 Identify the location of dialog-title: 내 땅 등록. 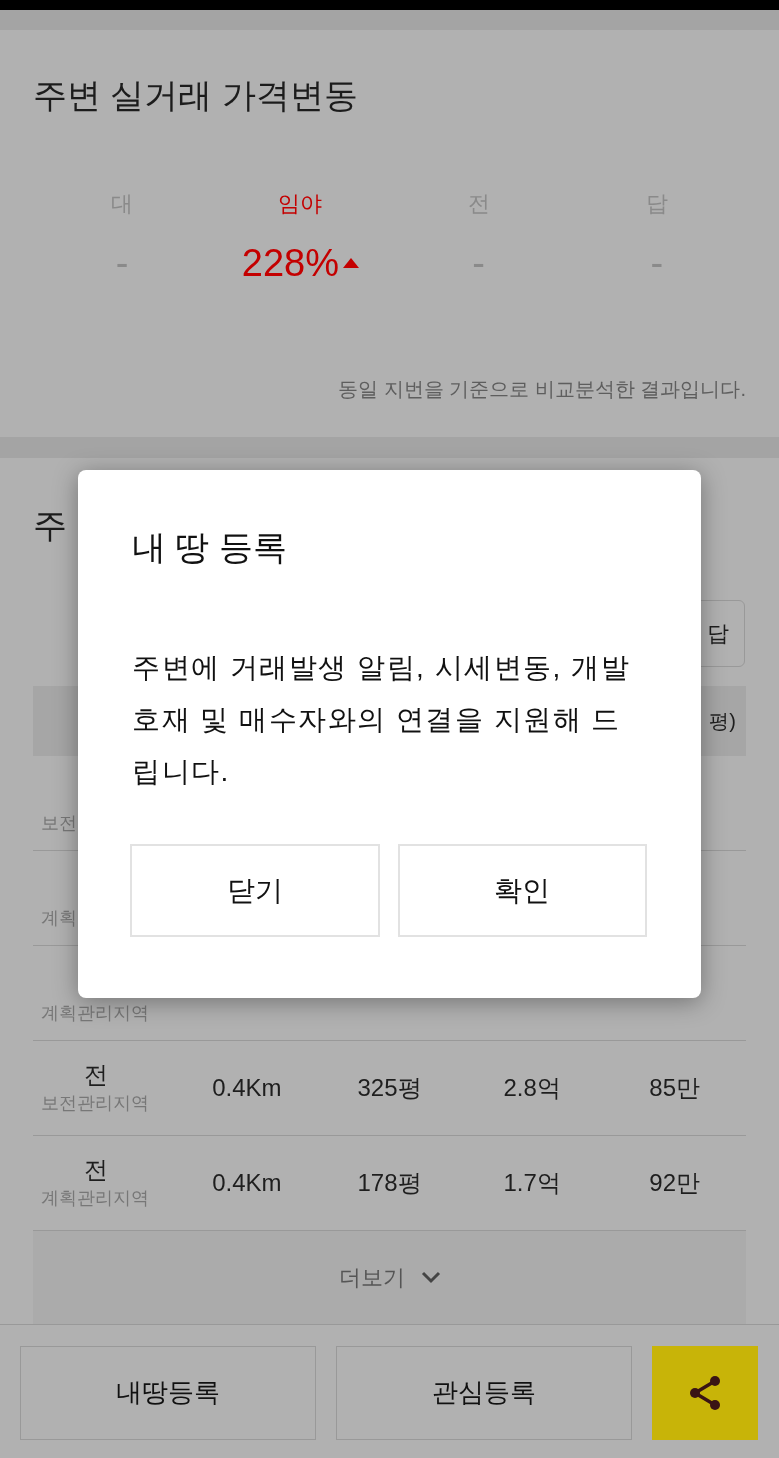
(210, 547).